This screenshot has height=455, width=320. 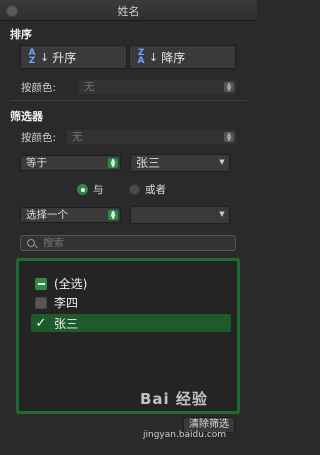 What do you see at coordinates (141, 57) in the screenshot?
I see `sort-descending-icon: ZA` at bounding box center [141, 57].